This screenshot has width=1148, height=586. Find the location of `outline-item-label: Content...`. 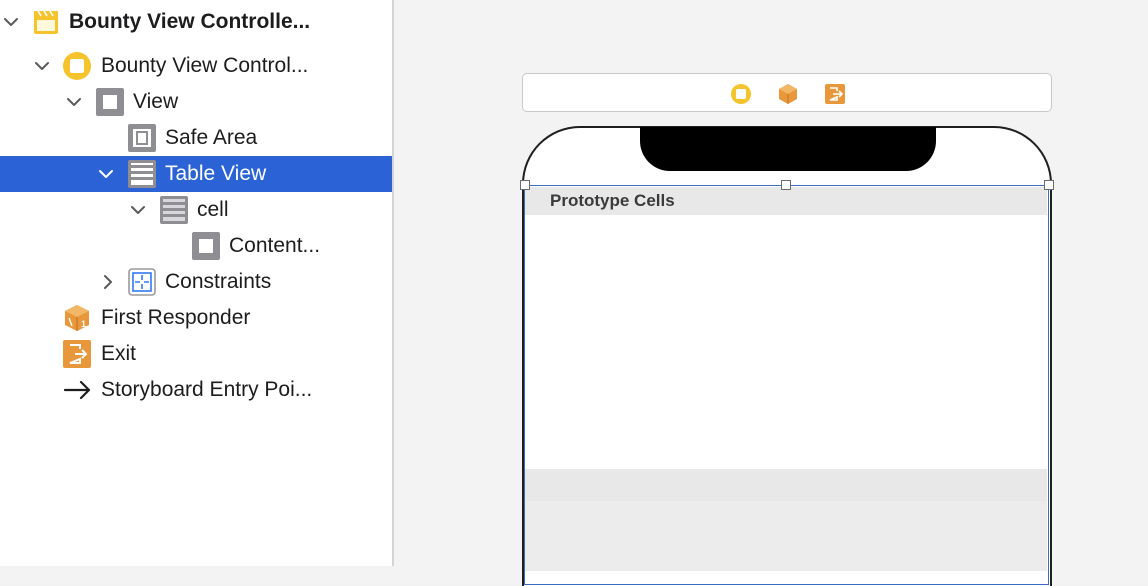

outline-item-label: Content... is located at coordinates (275, 245).